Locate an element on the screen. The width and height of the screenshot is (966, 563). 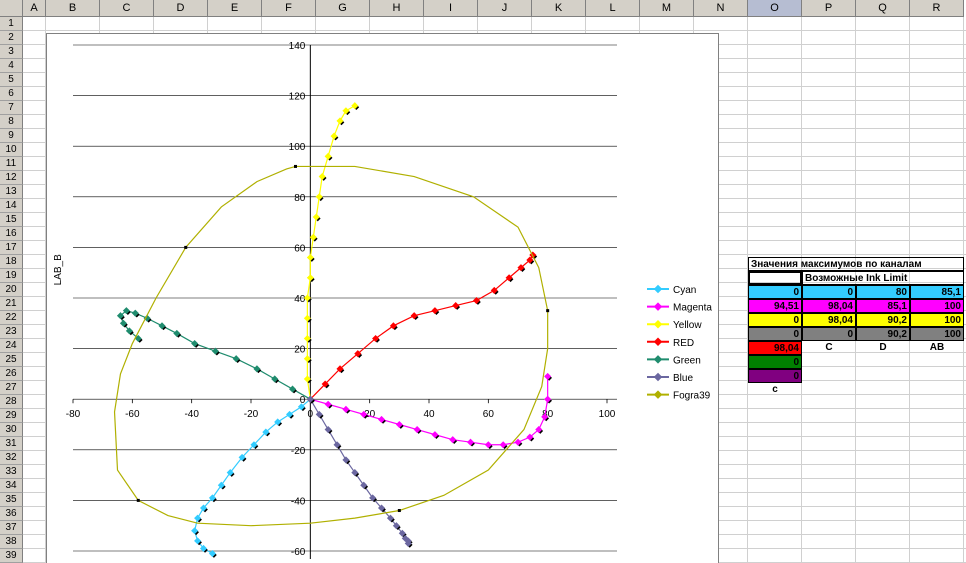
row-header-25: 25 is located at coordinates (11, 360).